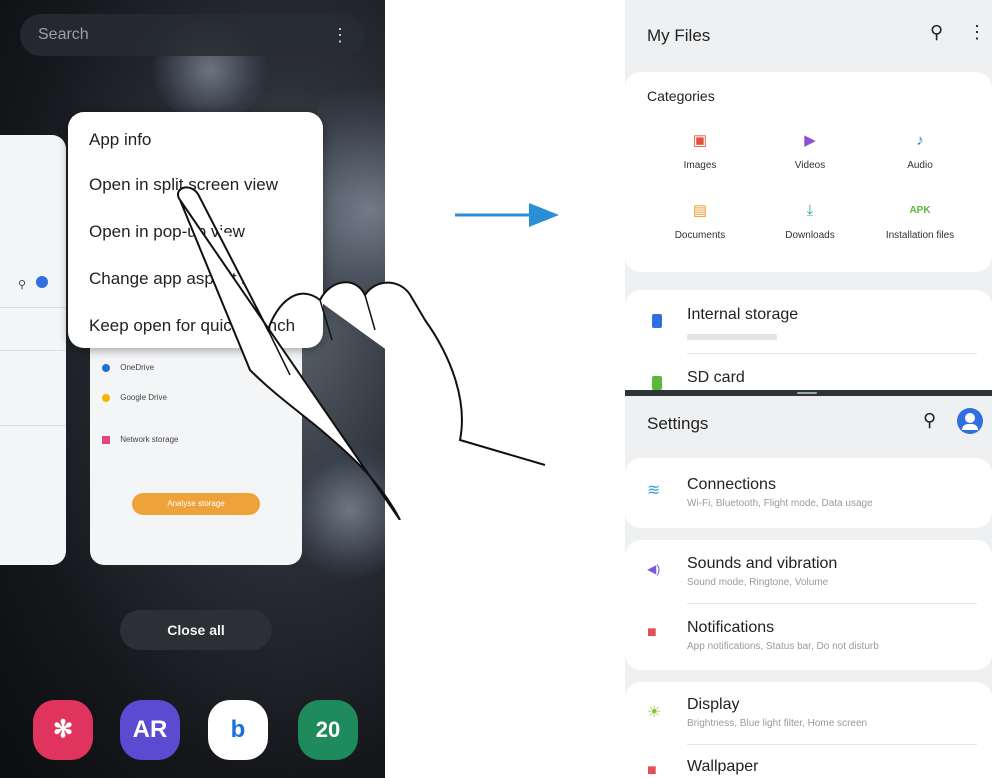 The width and height of the screenshot is (992, 778). I want to click on settings-item-display: Display, so click(713, 705).